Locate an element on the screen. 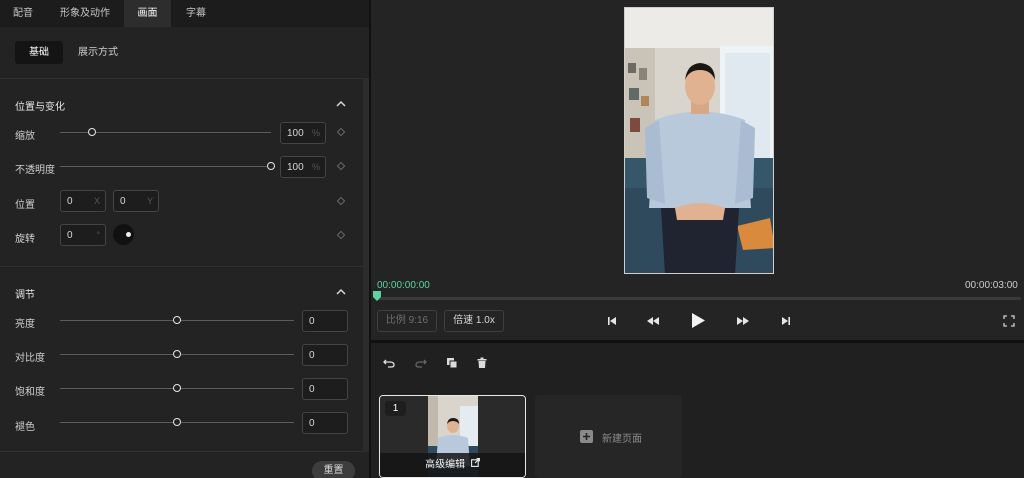  position-x-unit: X is located at coordinates (96, 201).